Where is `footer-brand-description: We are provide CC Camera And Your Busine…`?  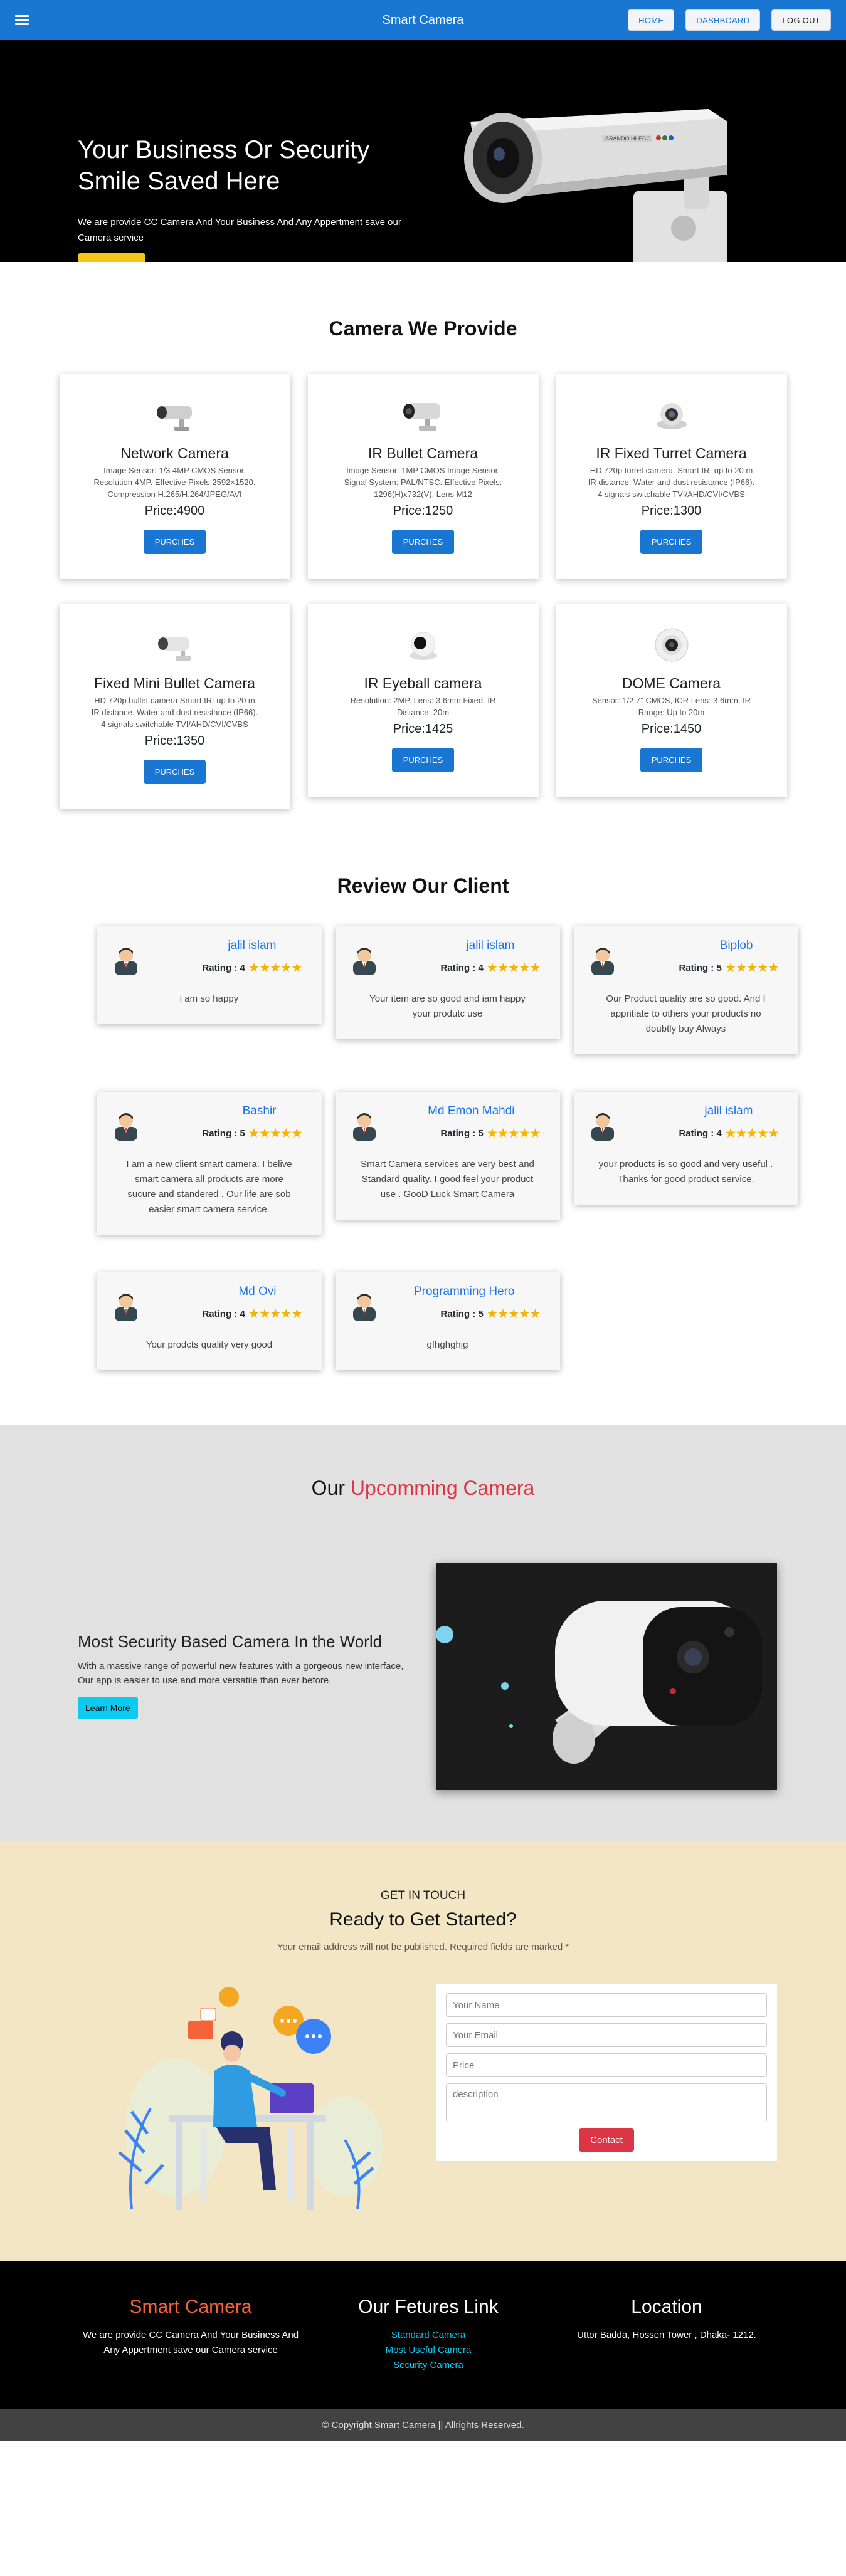
footer-brand-description: We are provide CC Camera And Your Busine… is located at coordinates (190, 2342).